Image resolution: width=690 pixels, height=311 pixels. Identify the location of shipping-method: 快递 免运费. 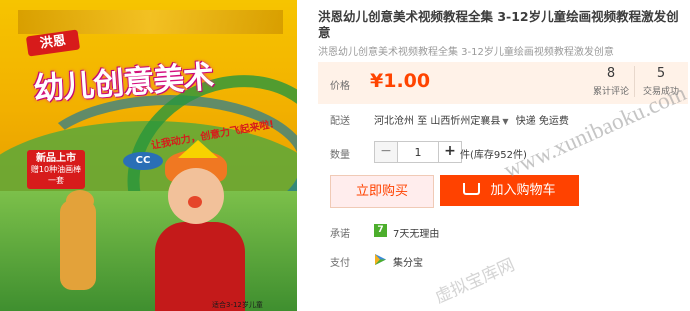
(542, 121).